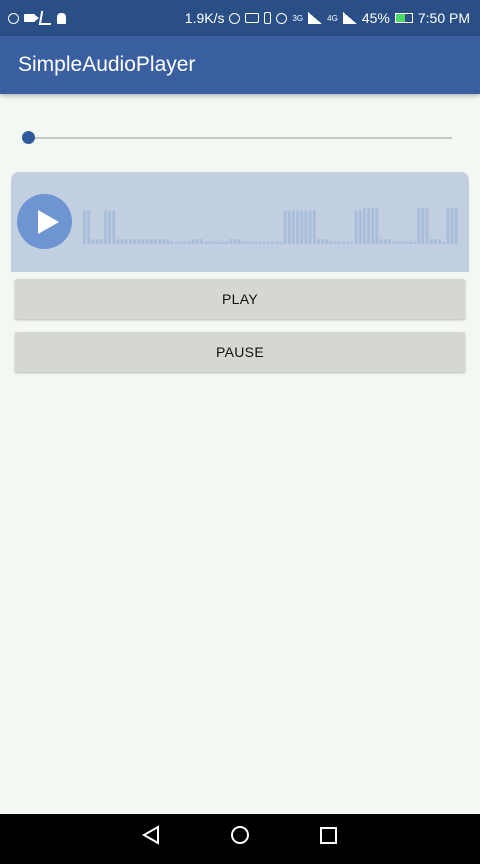  What do you see at coordinates (403, 18) in the screenshot?
I see `battery-icon` at bounding box center [403, 18].